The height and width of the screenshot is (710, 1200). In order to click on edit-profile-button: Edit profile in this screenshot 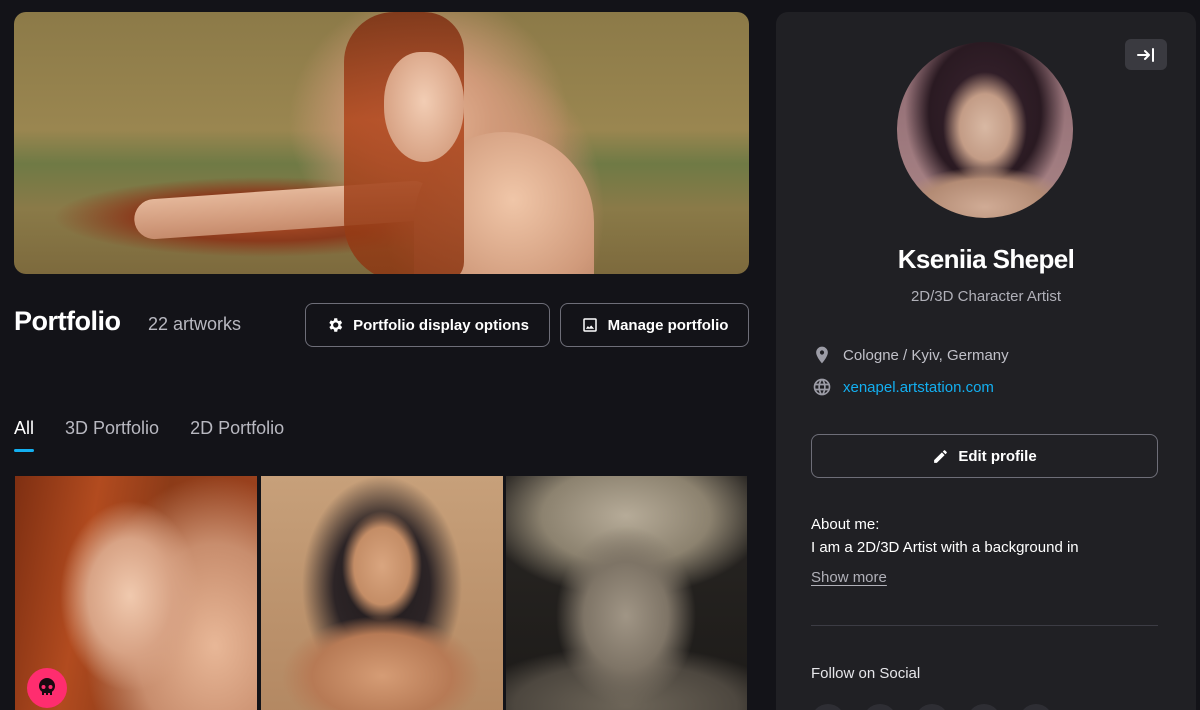, I will do `click(984, 456)`.